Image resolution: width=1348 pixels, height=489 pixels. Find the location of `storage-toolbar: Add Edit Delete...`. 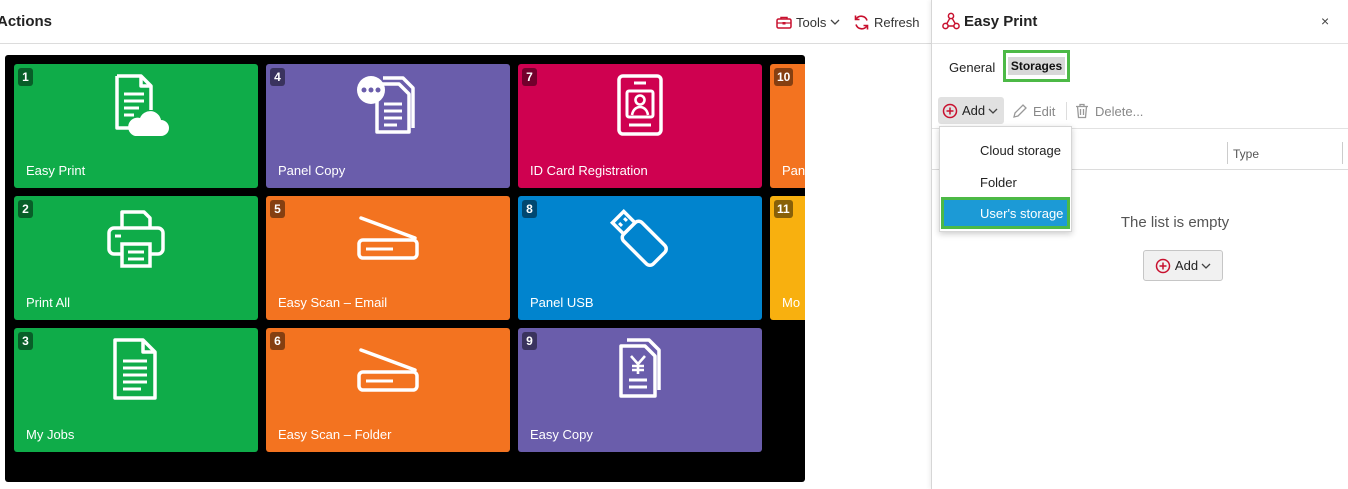

storage-toolbar: Add Edit Delete... is located at coordinates (1140, 112).